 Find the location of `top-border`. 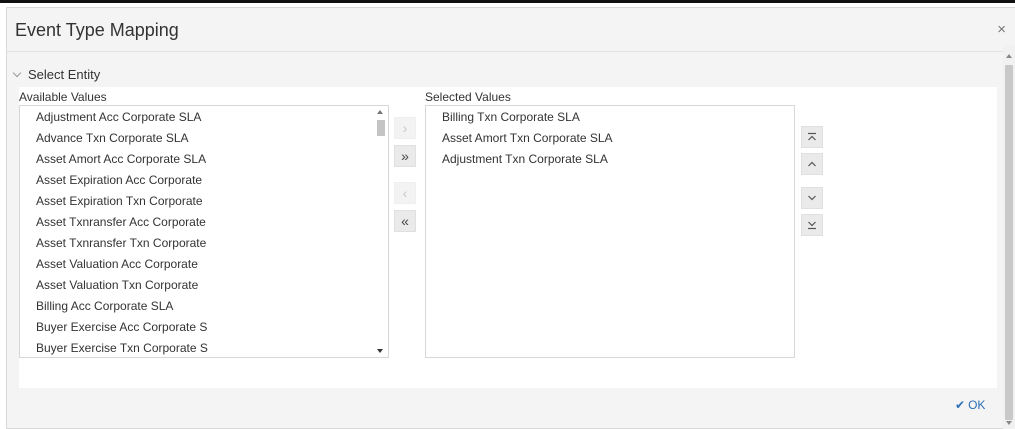

top-border is located at coordinates (507, 1).